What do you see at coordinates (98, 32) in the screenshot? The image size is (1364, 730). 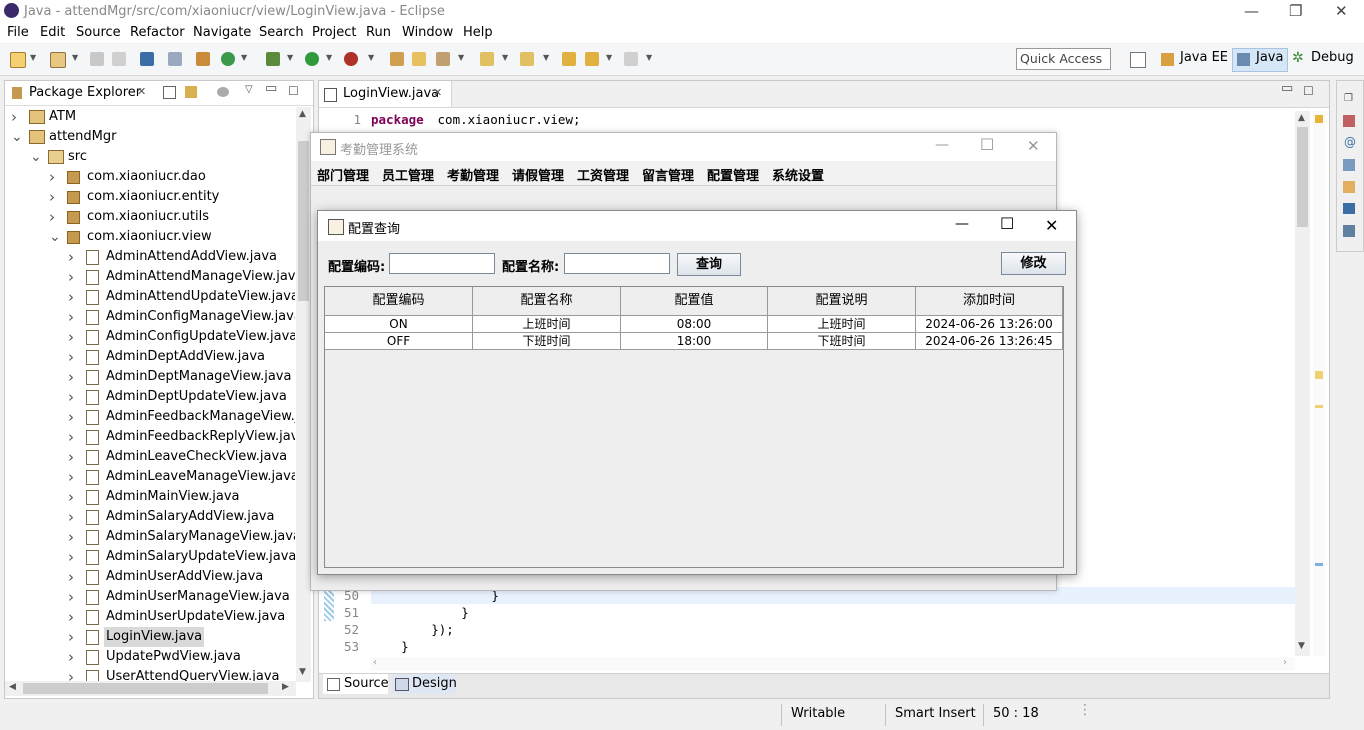 I see `menu-source: Source` at bounding box center [98, 32].